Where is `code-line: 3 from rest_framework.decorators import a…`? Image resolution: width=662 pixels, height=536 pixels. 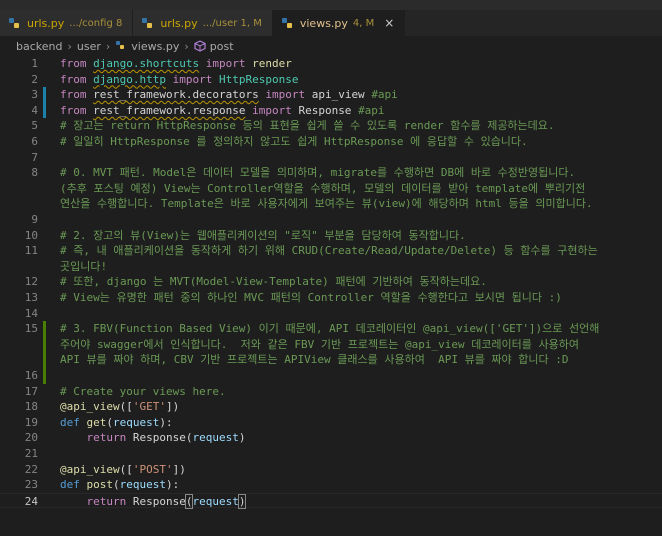
code-line: 3 from rest_framework.decorators import a… is located at coordinates (331, 95).